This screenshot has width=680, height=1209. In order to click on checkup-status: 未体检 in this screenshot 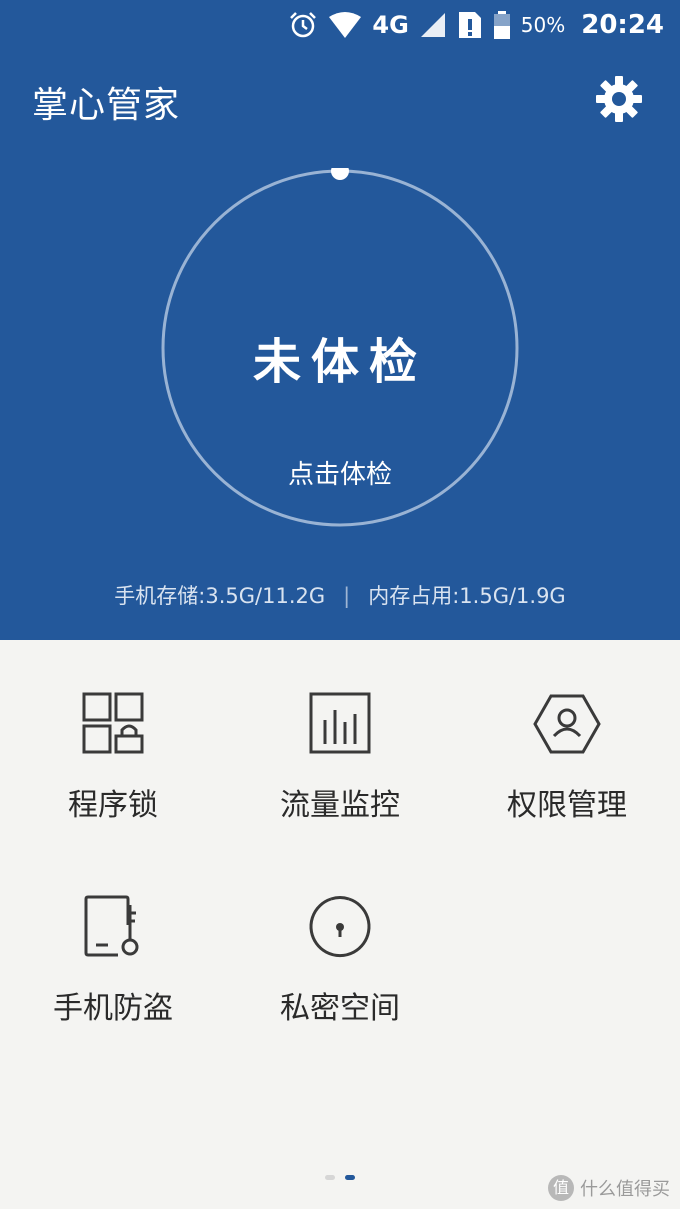, I will do `click(339, 362)`.